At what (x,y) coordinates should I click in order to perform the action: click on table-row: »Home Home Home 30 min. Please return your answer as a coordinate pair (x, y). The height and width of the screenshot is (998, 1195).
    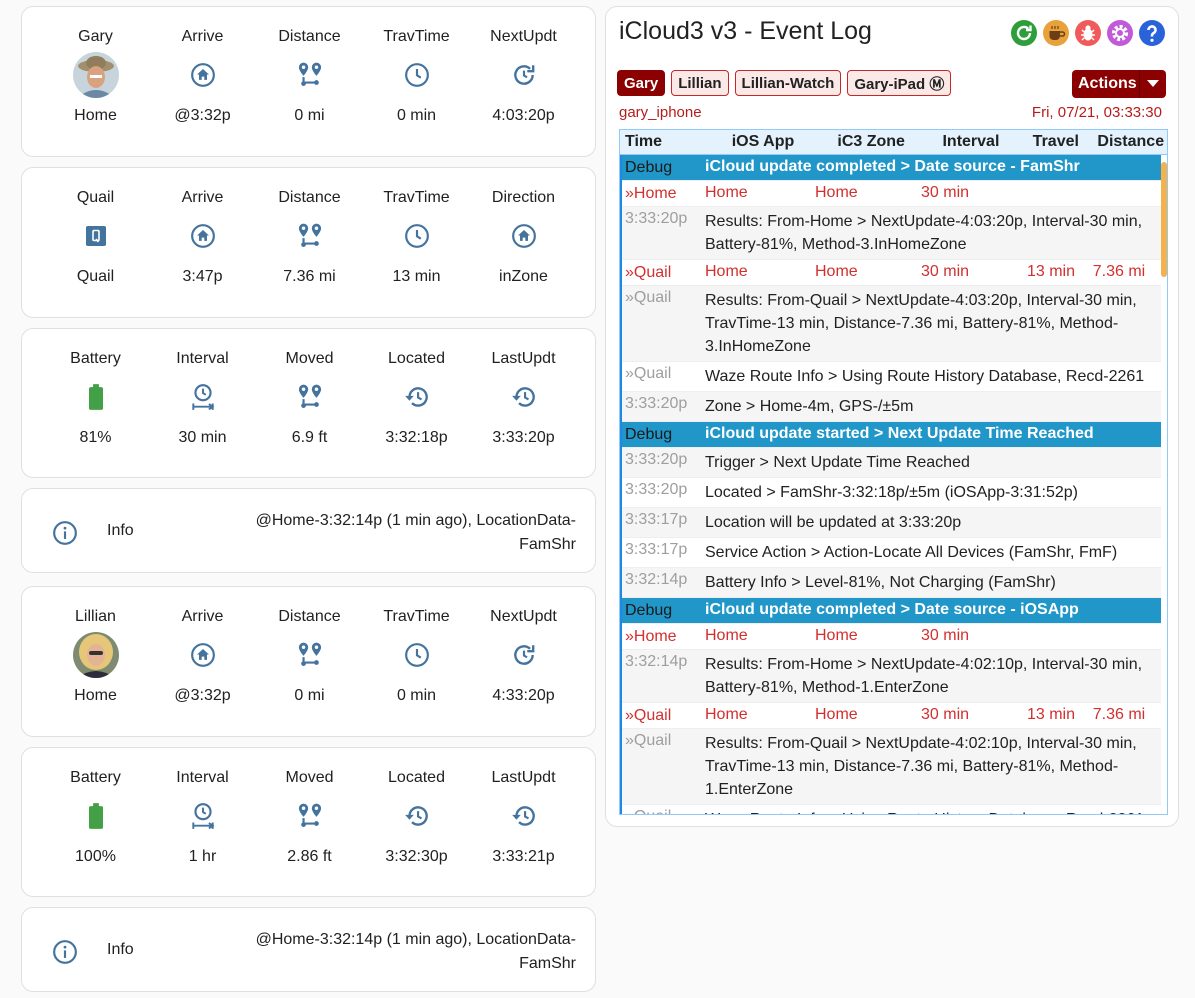
    Looking at the image, I should click on (891, 637).